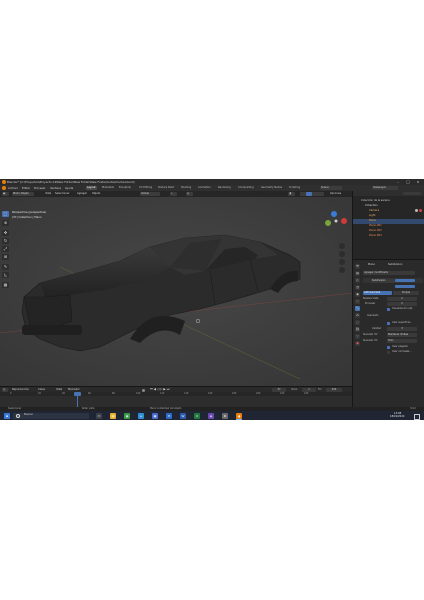 This screenshot has width=424, height=600. I want to click on workspace-tab-layout: Layout, so click(91, 188).